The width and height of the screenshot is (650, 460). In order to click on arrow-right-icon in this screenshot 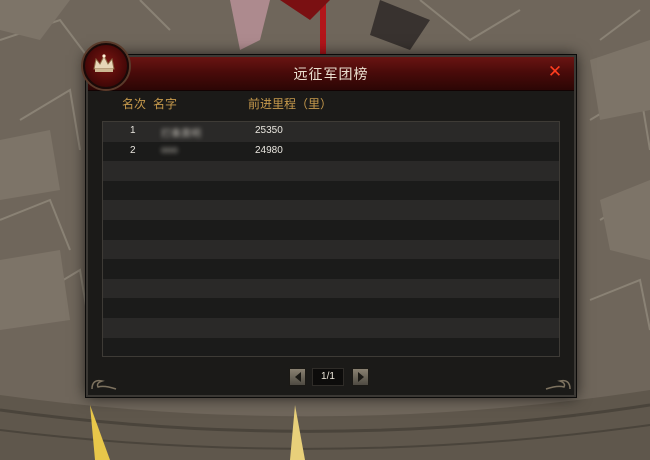, I will do `click(361, 377)`.